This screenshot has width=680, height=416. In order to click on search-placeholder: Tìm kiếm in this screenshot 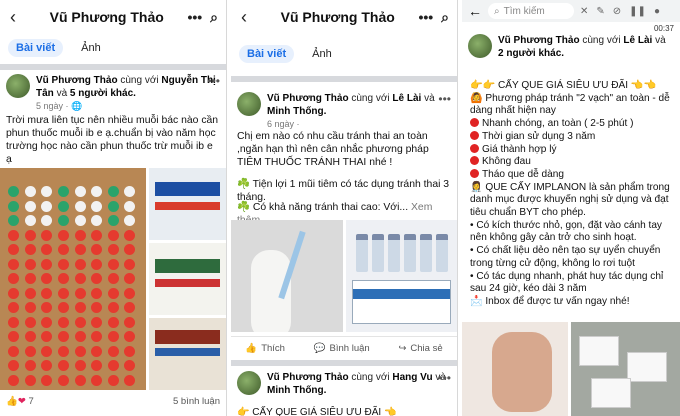, I will do `click(524, 11)`.